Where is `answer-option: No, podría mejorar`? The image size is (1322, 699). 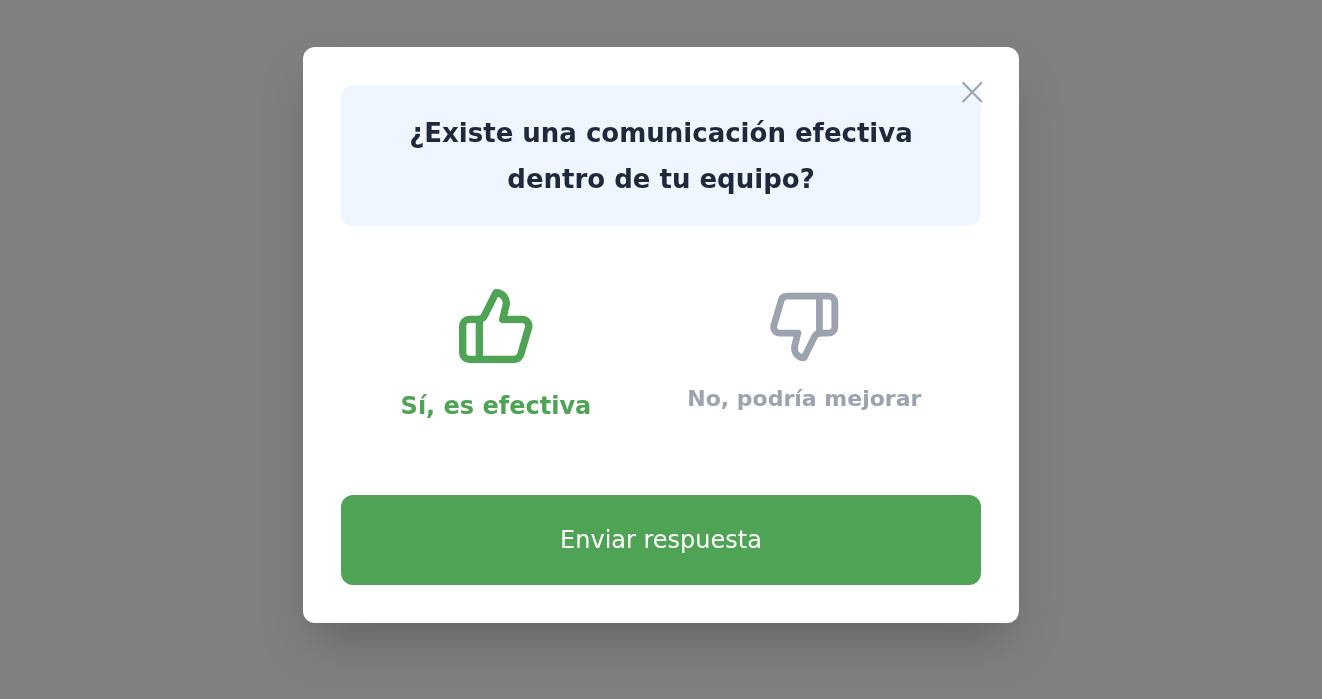 answer-option: No, podría mejorar is located at coordinates (804, 361).